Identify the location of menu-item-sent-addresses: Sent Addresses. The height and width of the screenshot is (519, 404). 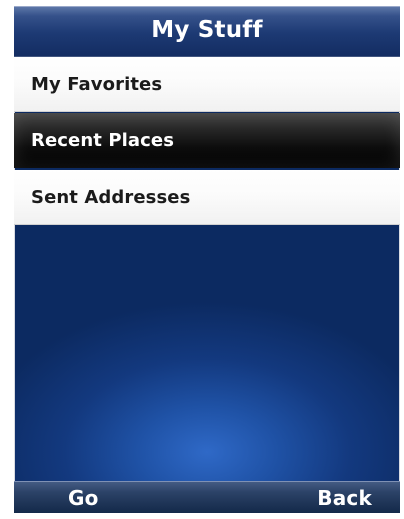
(207, 197).